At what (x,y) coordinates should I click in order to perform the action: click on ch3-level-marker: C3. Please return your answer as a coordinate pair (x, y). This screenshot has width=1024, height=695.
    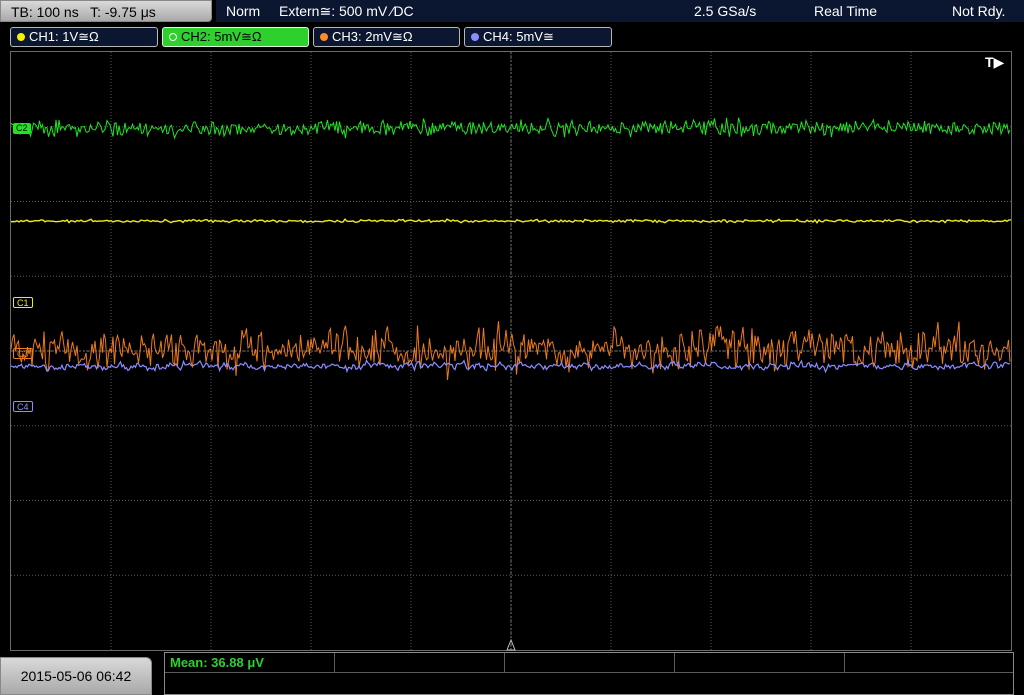
    Looking at the image, I should click on (23, 353).